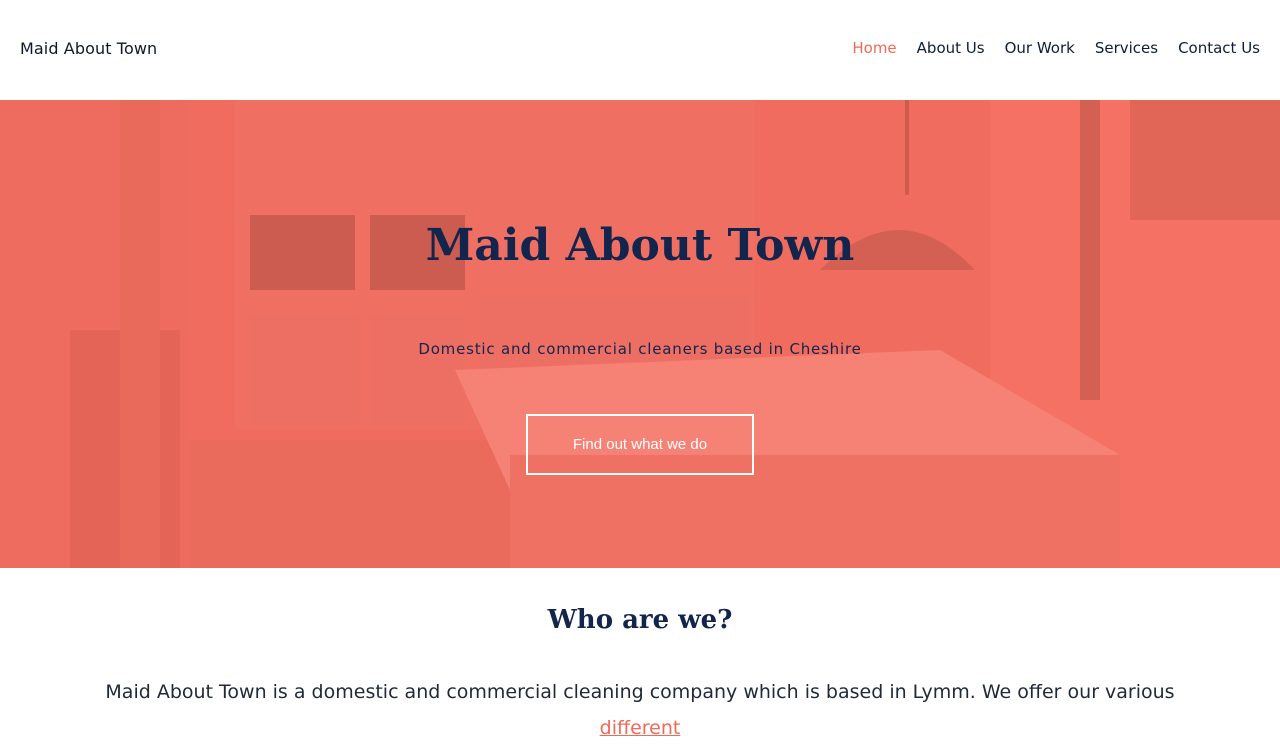  I want to click on hero-title: Maid About Town, so click(640, 245).